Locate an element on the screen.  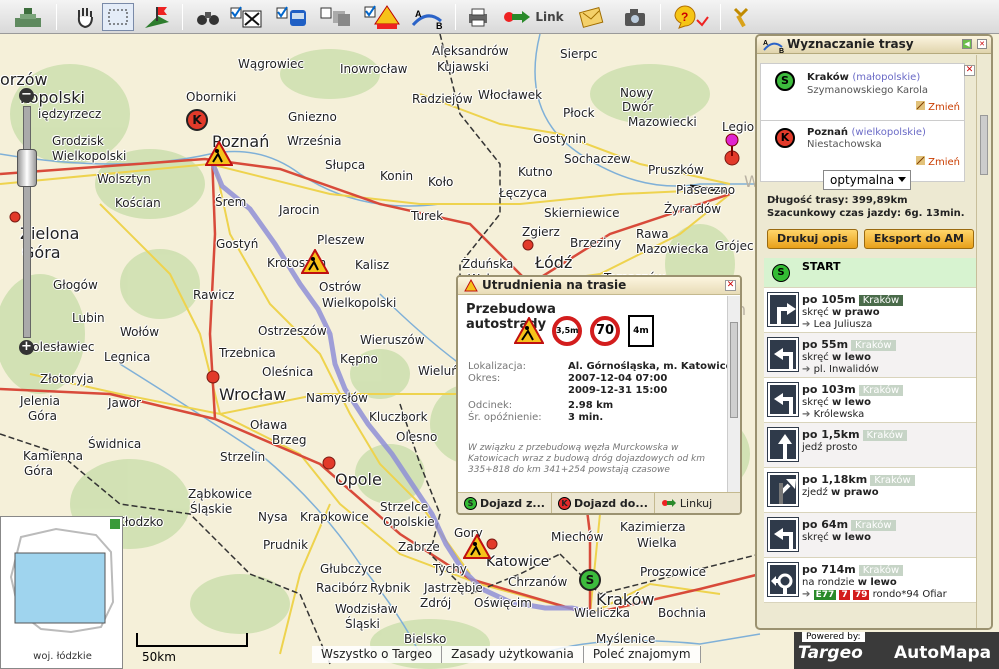
link-chain-icon is located at coordinates (517, 17).